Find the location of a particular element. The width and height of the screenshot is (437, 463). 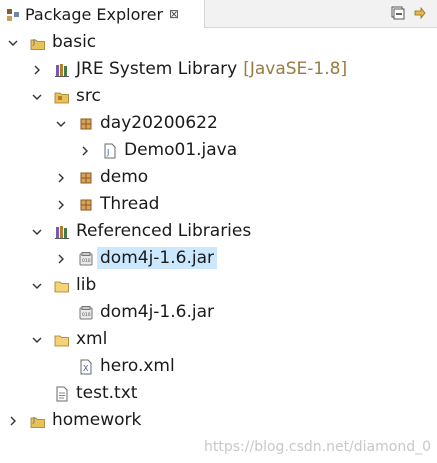

tree-item-label: homework is located at coordinates (96, 420).